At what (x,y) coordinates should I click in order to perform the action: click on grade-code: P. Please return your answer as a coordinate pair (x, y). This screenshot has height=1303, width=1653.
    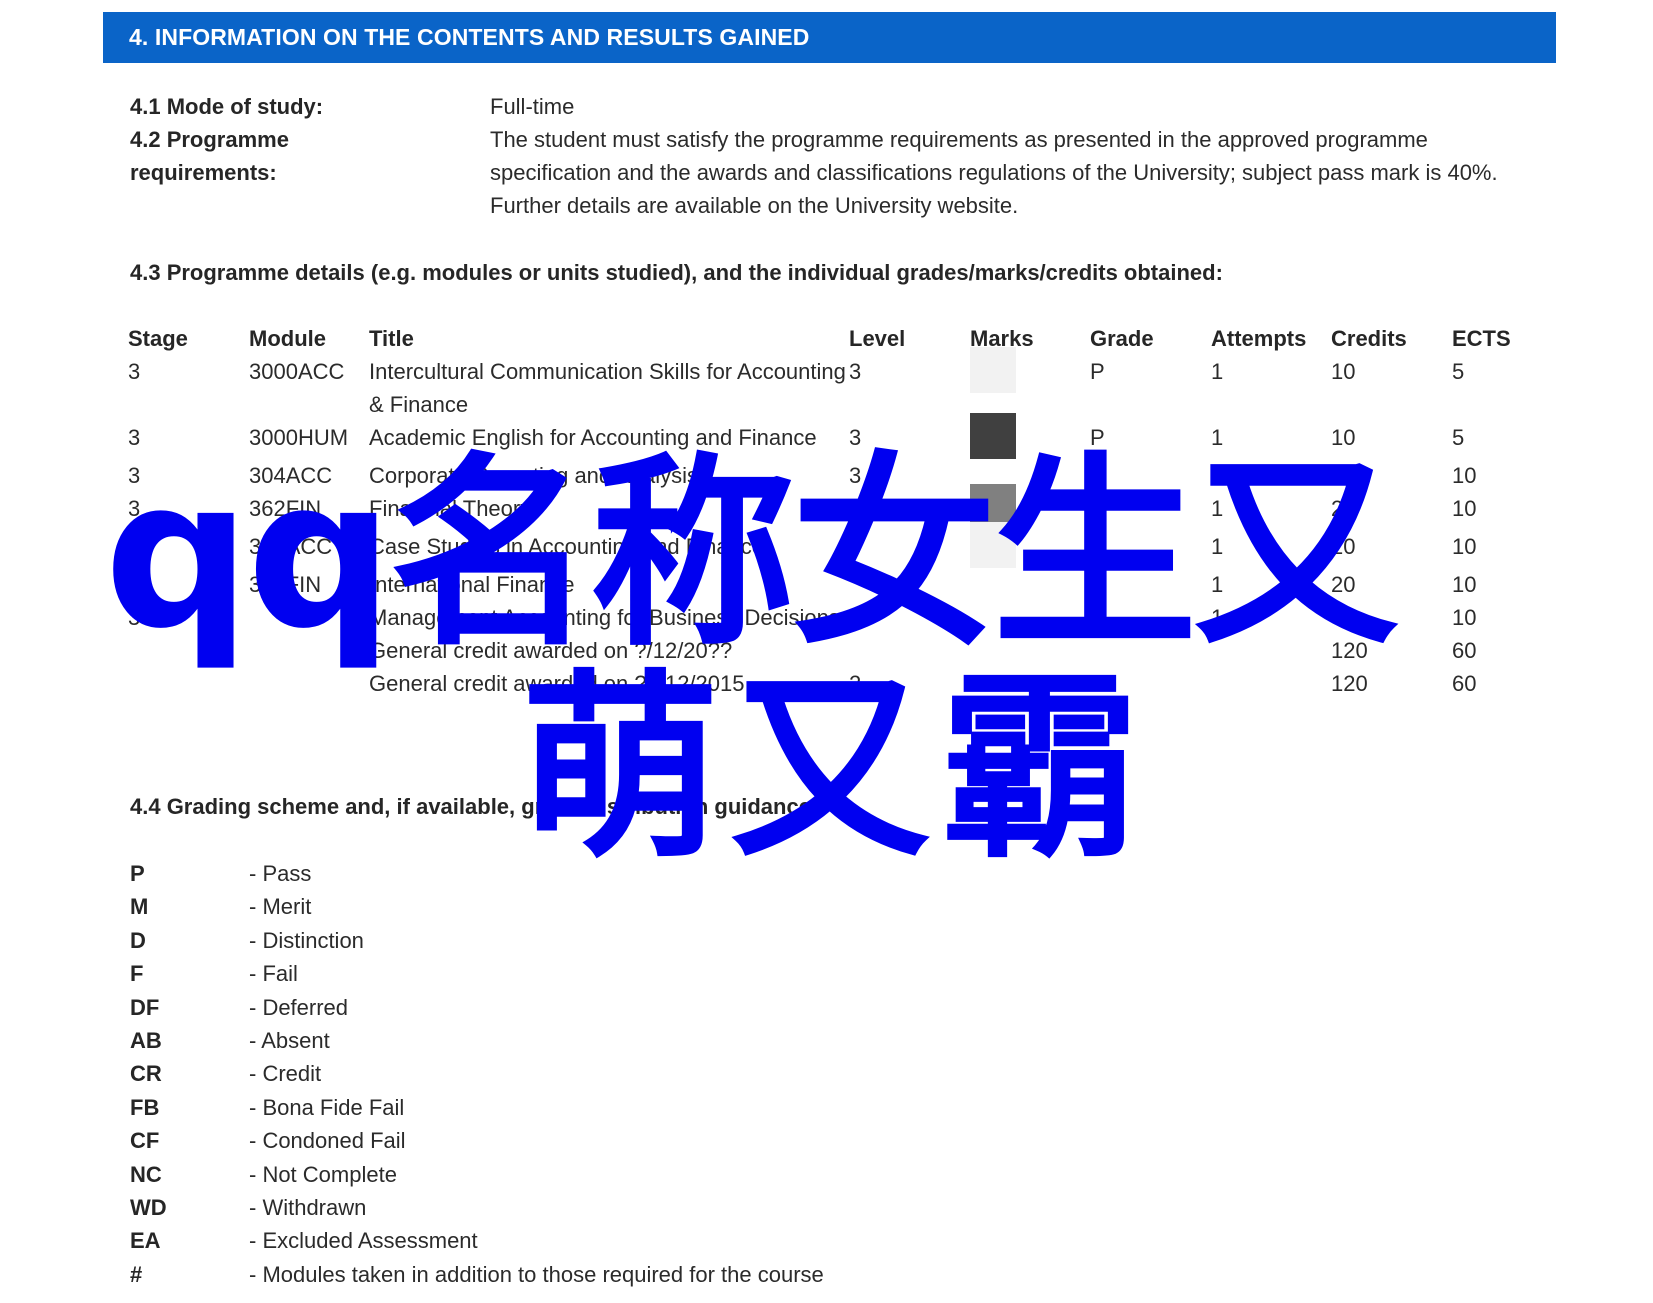
    Looking at the image, I should click on (137, 873).